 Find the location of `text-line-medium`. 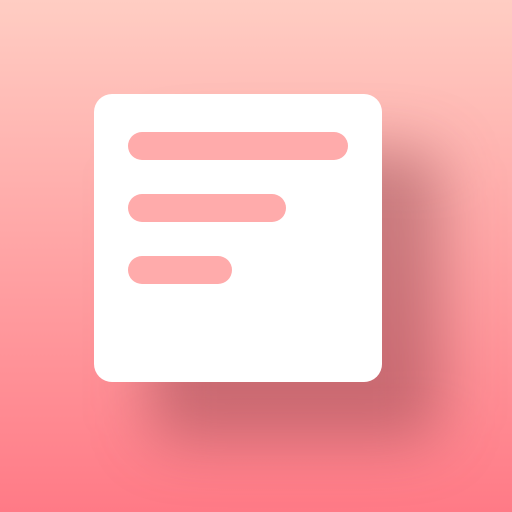

text-line-medium is located at coordinates (207, 208).